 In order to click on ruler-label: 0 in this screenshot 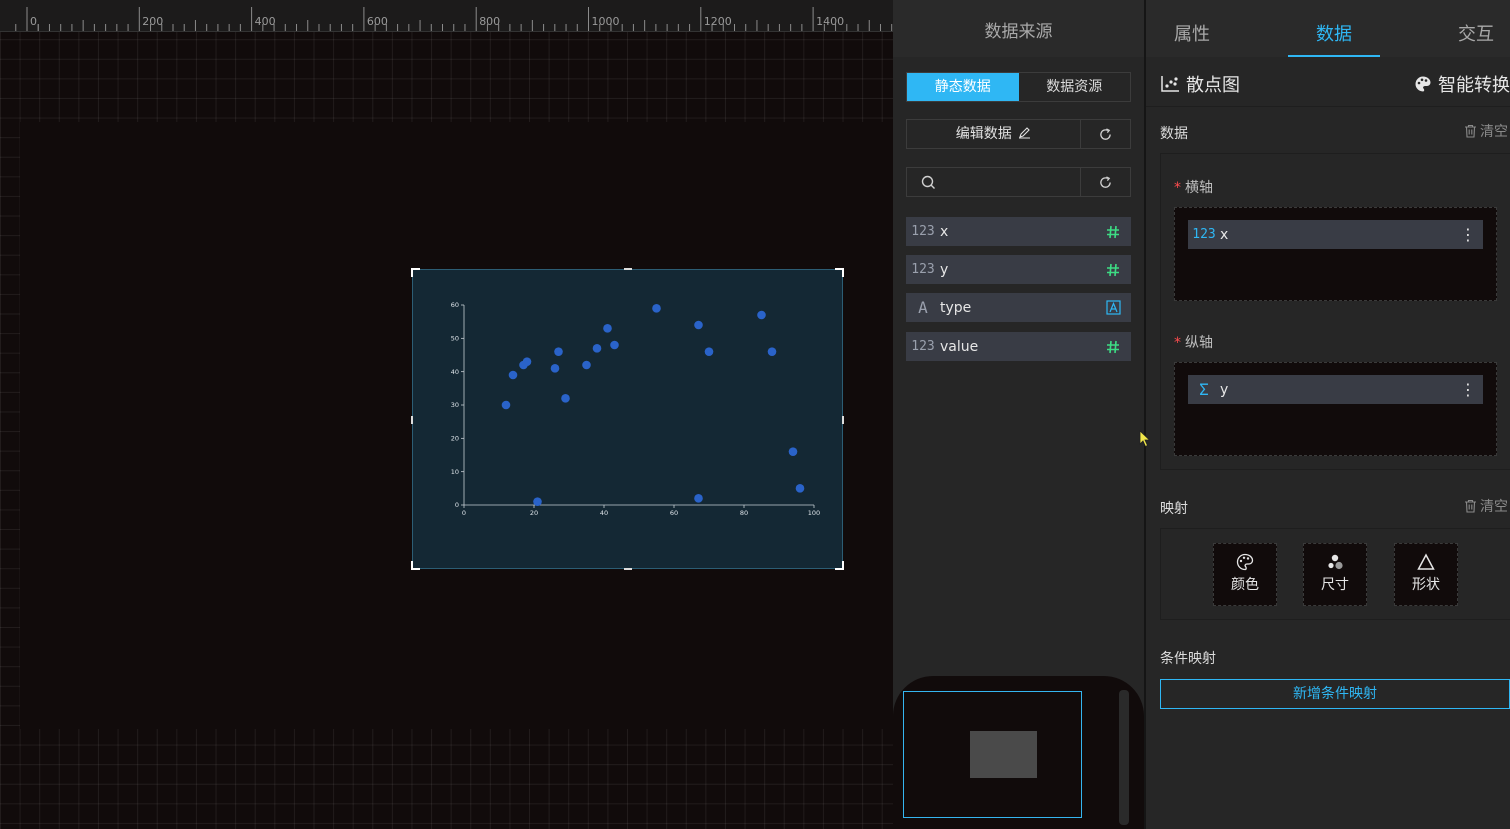, I will do `click(33, 21)`.